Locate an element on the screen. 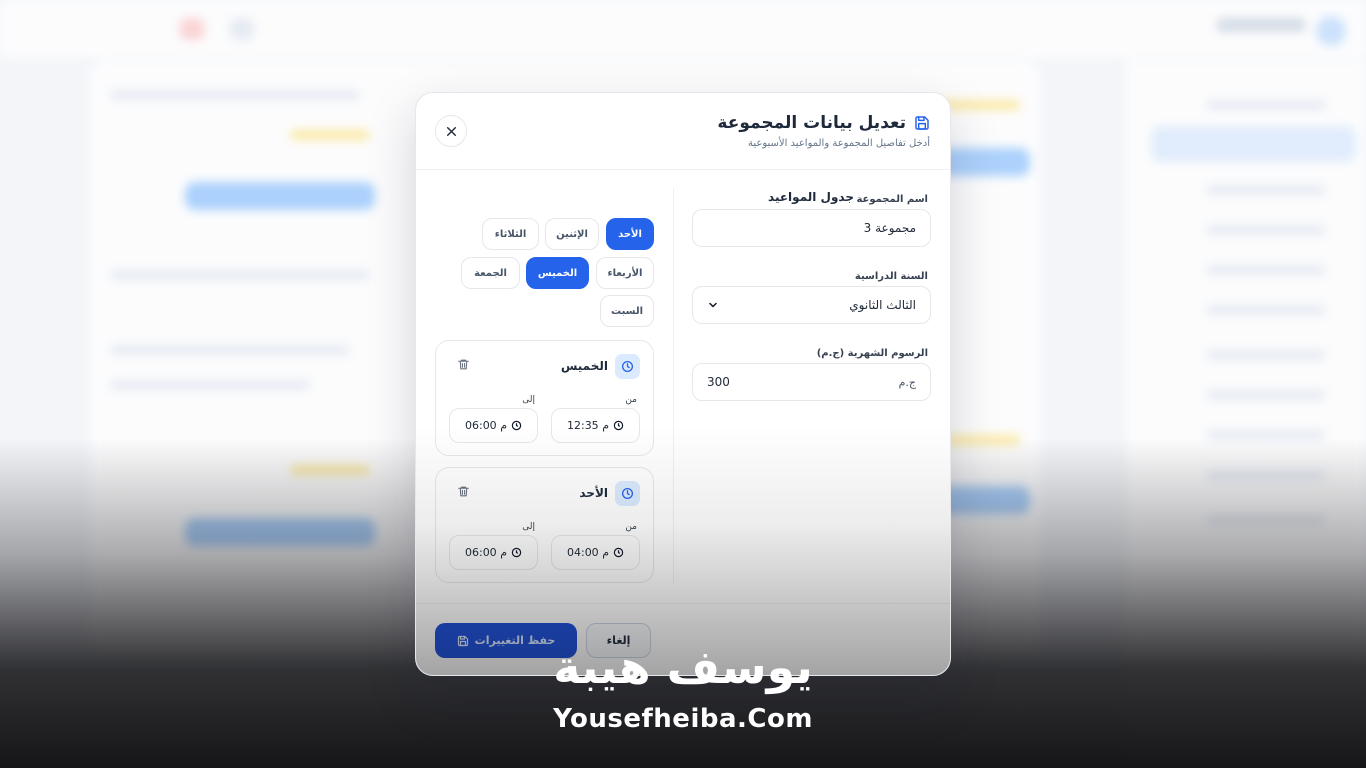  footer-divider is located at coordinates (683, 603).